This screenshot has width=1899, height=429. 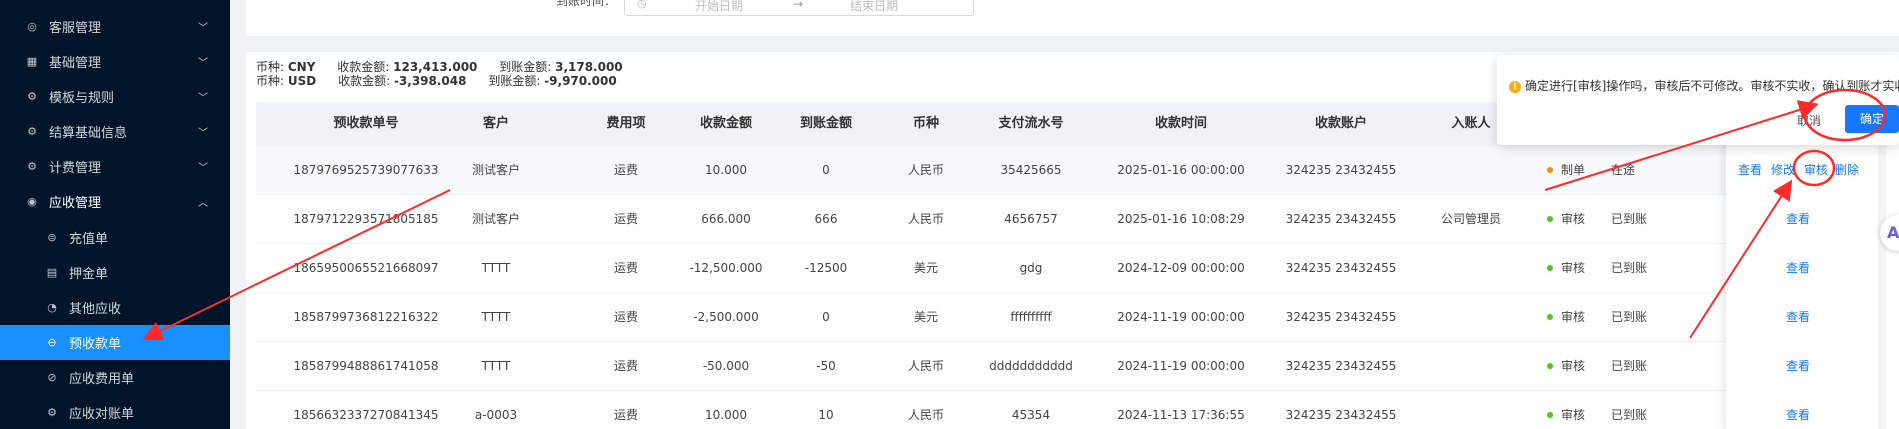 What do you see at coordinates (1882, 284) in the screenshot?
I see `scrollbar` at bounding box center [1882, 284].